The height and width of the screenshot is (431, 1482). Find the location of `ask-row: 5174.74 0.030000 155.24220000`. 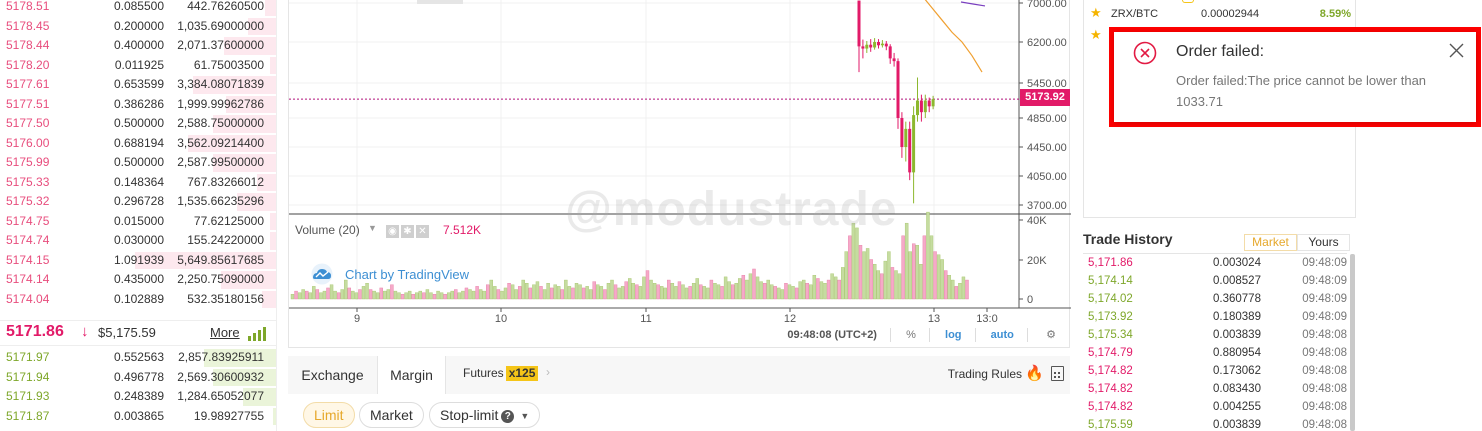

ask-row: 5174.74 0.030000 155.24220000 is located at coordinates (138, 241).